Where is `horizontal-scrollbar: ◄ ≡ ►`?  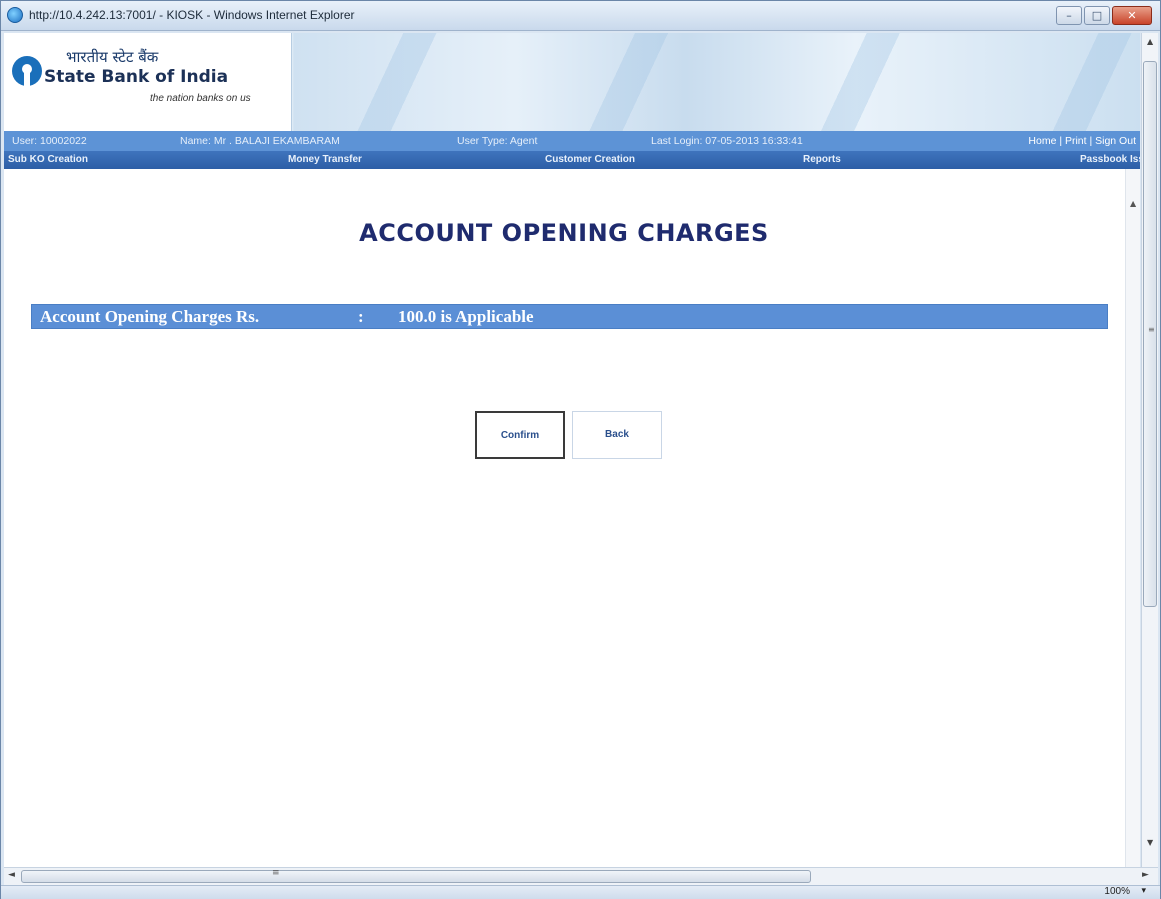
horizontal-scrollbar: ◄ ≡ ► is located at coordinates (581, 876).